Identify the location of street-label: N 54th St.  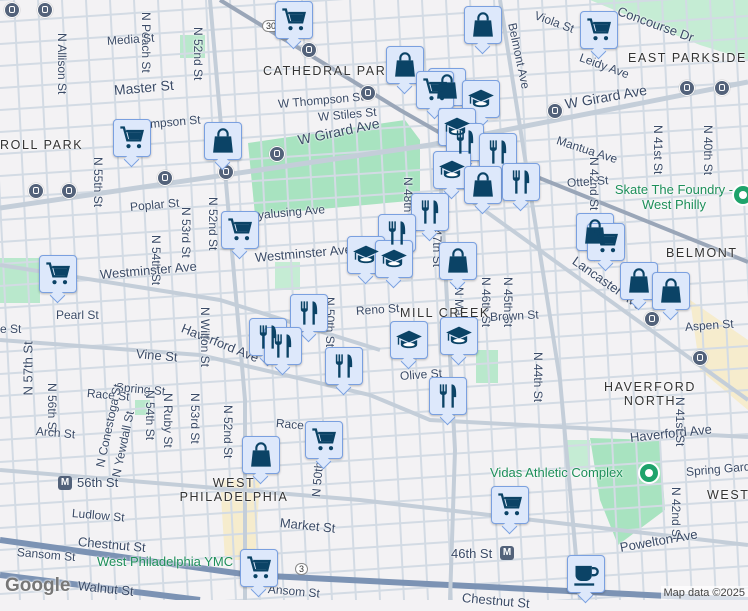
(150, 415).